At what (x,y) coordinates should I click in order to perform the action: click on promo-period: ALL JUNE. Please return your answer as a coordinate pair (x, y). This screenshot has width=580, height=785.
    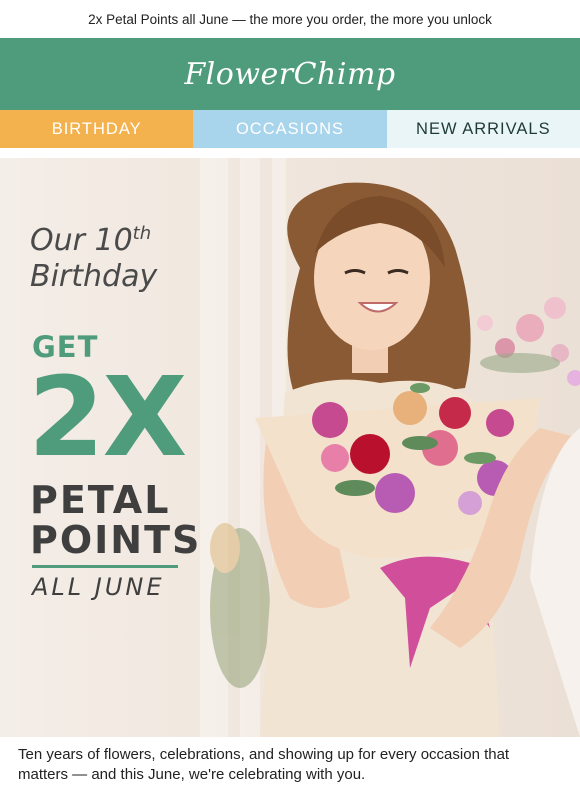
    Looking at the image, I should click on (98, 587).